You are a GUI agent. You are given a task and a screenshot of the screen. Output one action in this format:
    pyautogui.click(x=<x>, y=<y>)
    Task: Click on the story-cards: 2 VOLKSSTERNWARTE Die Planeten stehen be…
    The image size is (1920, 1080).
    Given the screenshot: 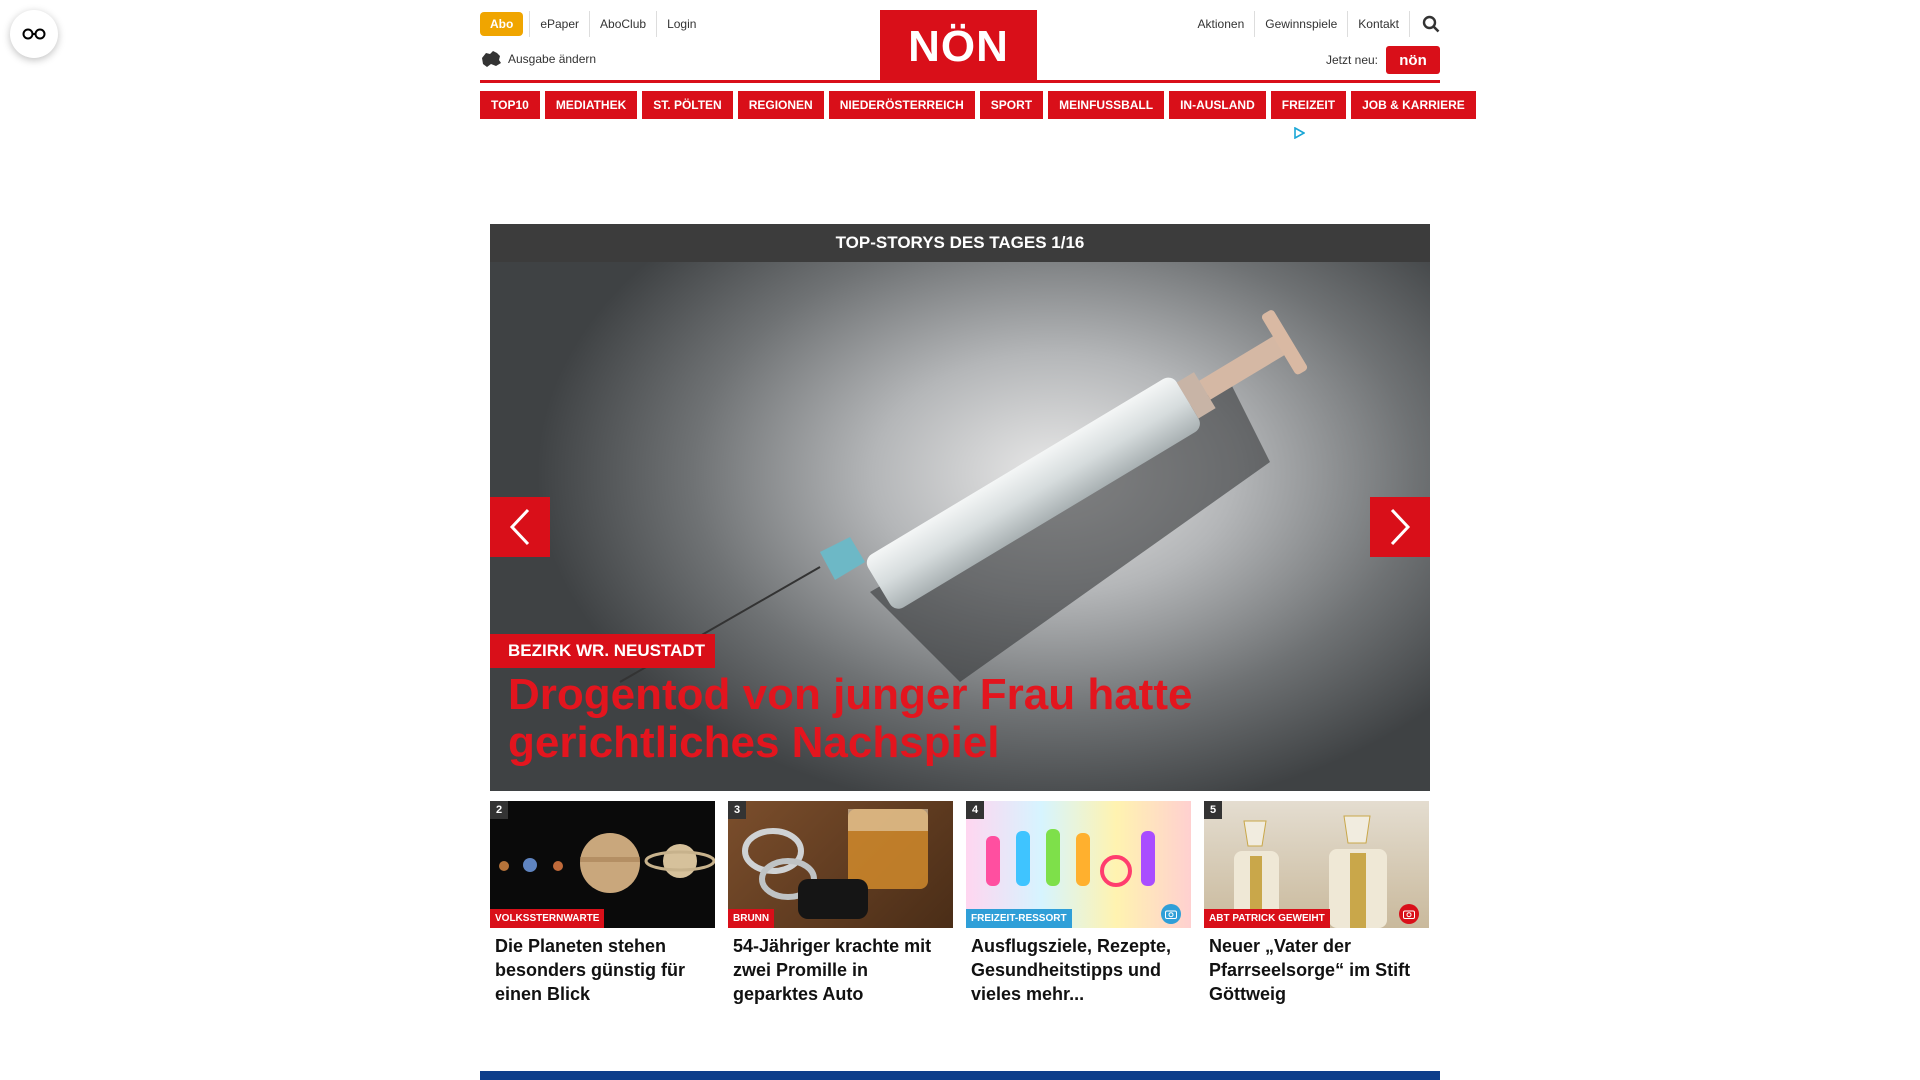 What is the action you would take?
    pyautogui.click(x=960, y=903)
    